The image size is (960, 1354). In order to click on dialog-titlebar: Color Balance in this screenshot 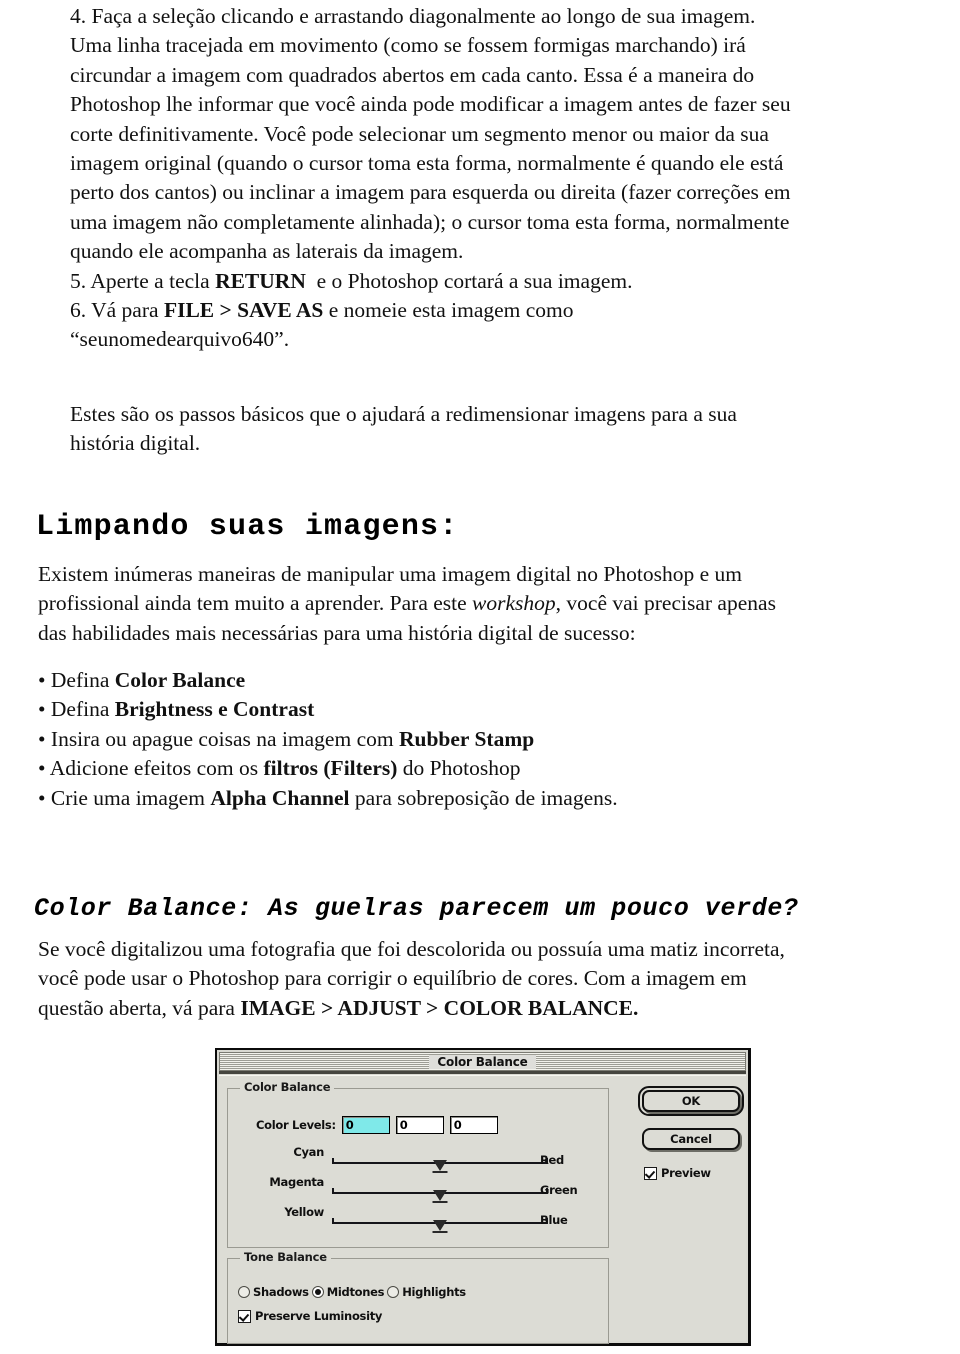, I will do `click(482, 1061)`.